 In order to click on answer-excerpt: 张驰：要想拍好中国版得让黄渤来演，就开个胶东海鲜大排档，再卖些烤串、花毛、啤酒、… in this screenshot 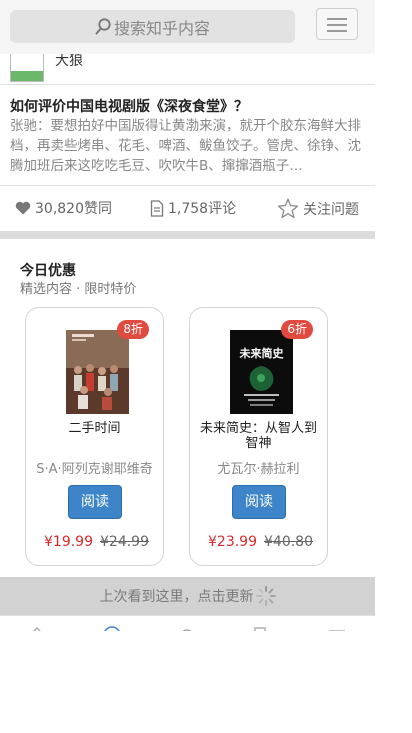, I will do `click(186, 146)`.